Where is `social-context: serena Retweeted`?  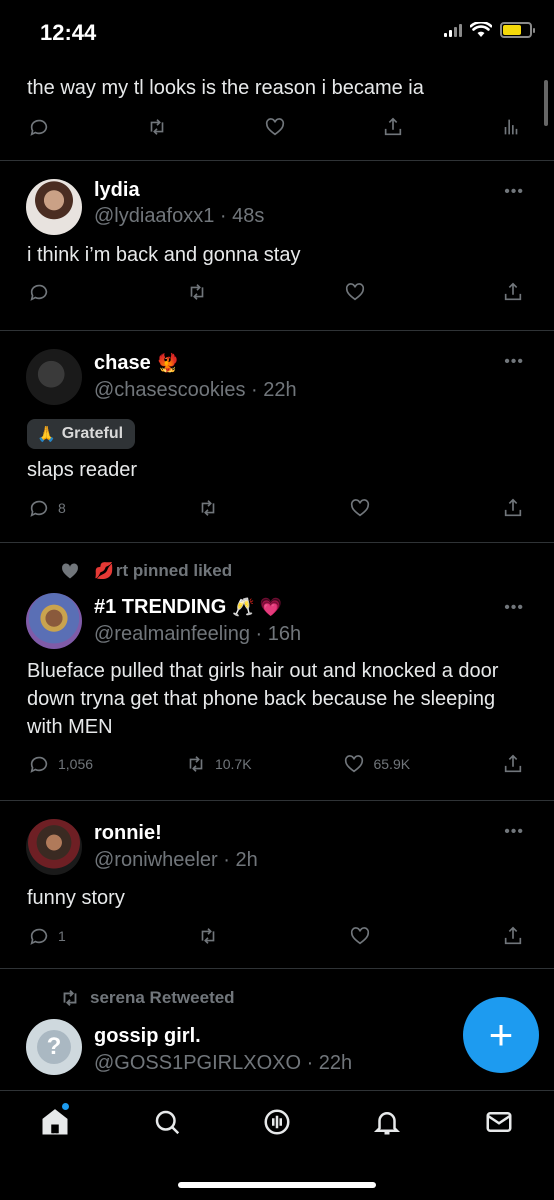 social-context: serena Retweeted is located at coordinates (146, 998).